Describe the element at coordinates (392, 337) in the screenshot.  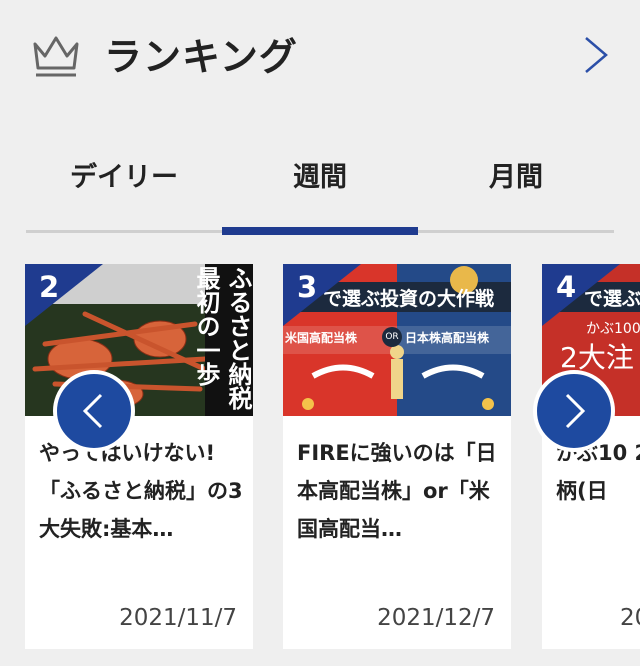
I see `thumb-caption: OR` at that location.